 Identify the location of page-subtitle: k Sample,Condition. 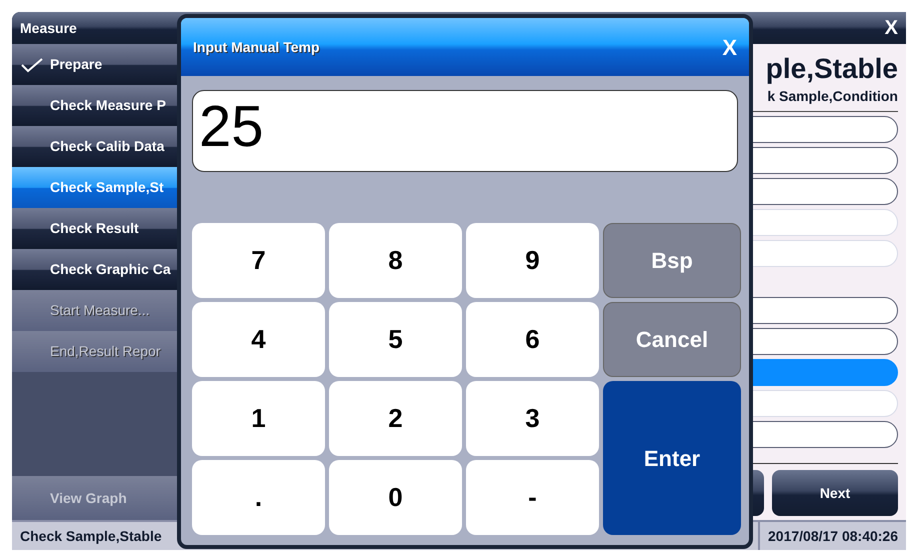
(832, 96).